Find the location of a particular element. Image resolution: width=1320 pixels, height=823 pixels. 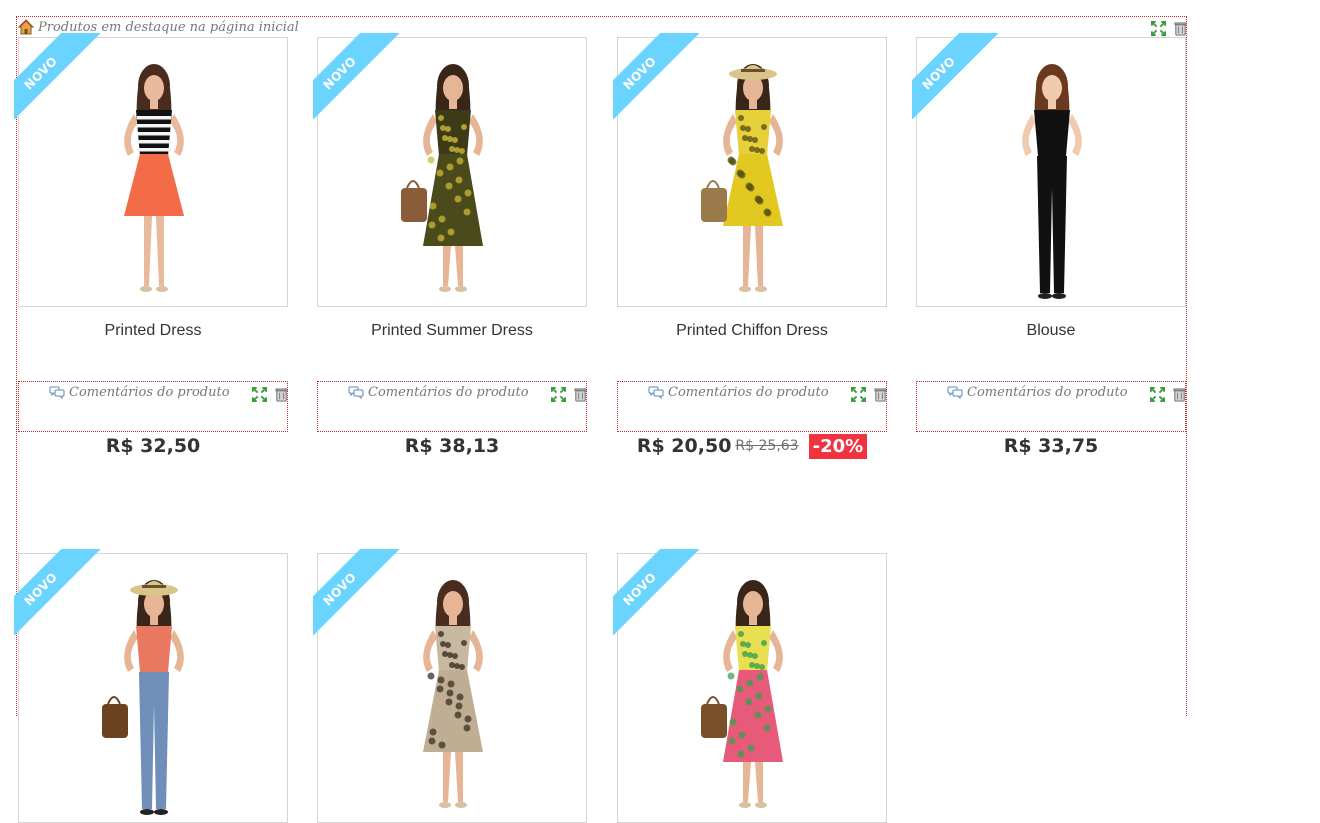

product-price: R$ 33,75 is located at coordinates (1051, 446).